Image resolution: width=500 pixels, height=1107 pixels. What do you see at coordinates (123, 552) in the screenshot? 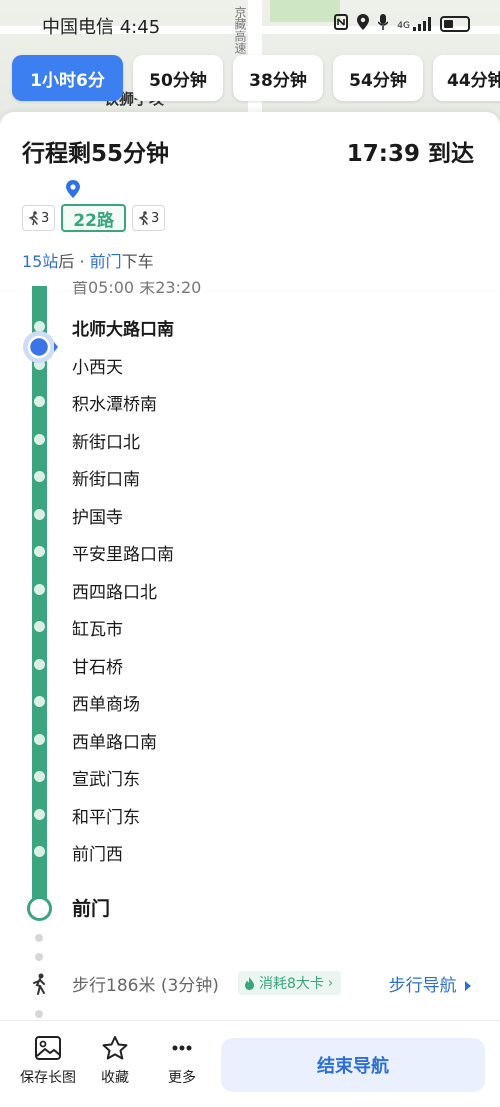
I see `stop-name: 平安里路口南` at bounding box center [123, 552].